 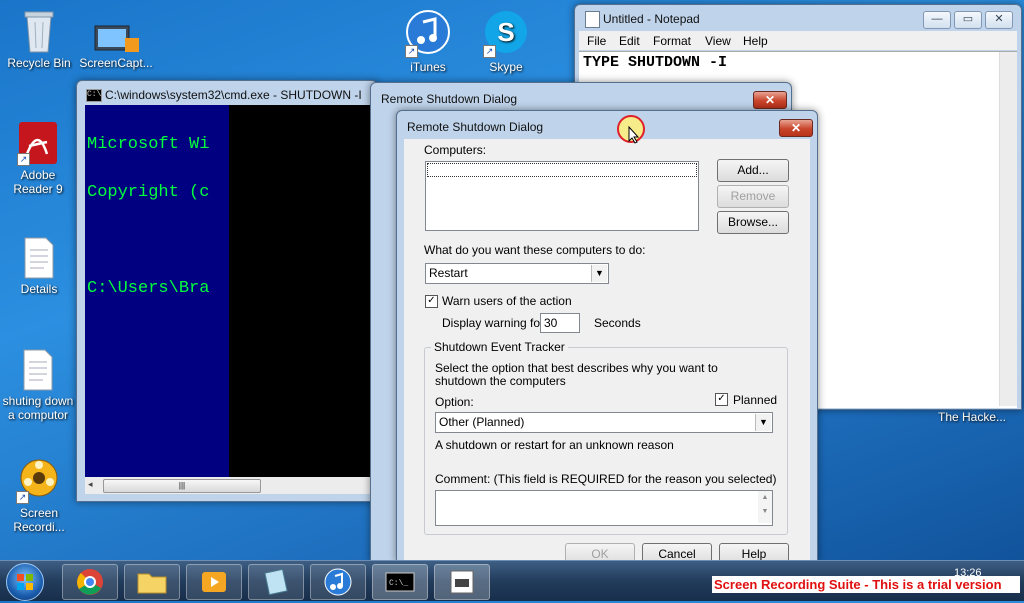 I want to click on taskbar-notepad-app, so click(x=276, y=582).